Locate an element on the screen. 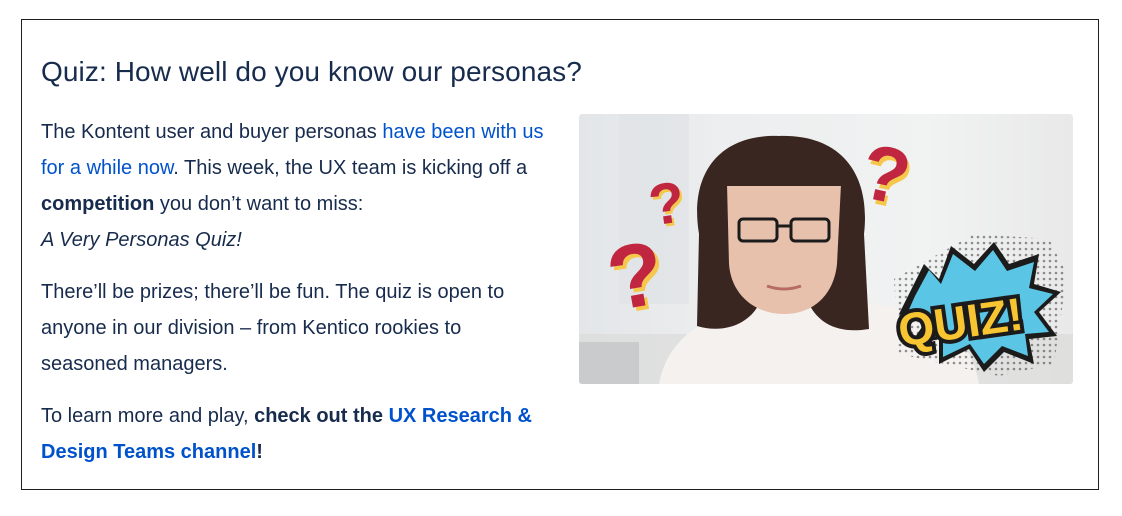 The width and height of the screenshot is (1122, 516). quiz-name: A Very Personas Quiz! is located at coordinates (141, 240).